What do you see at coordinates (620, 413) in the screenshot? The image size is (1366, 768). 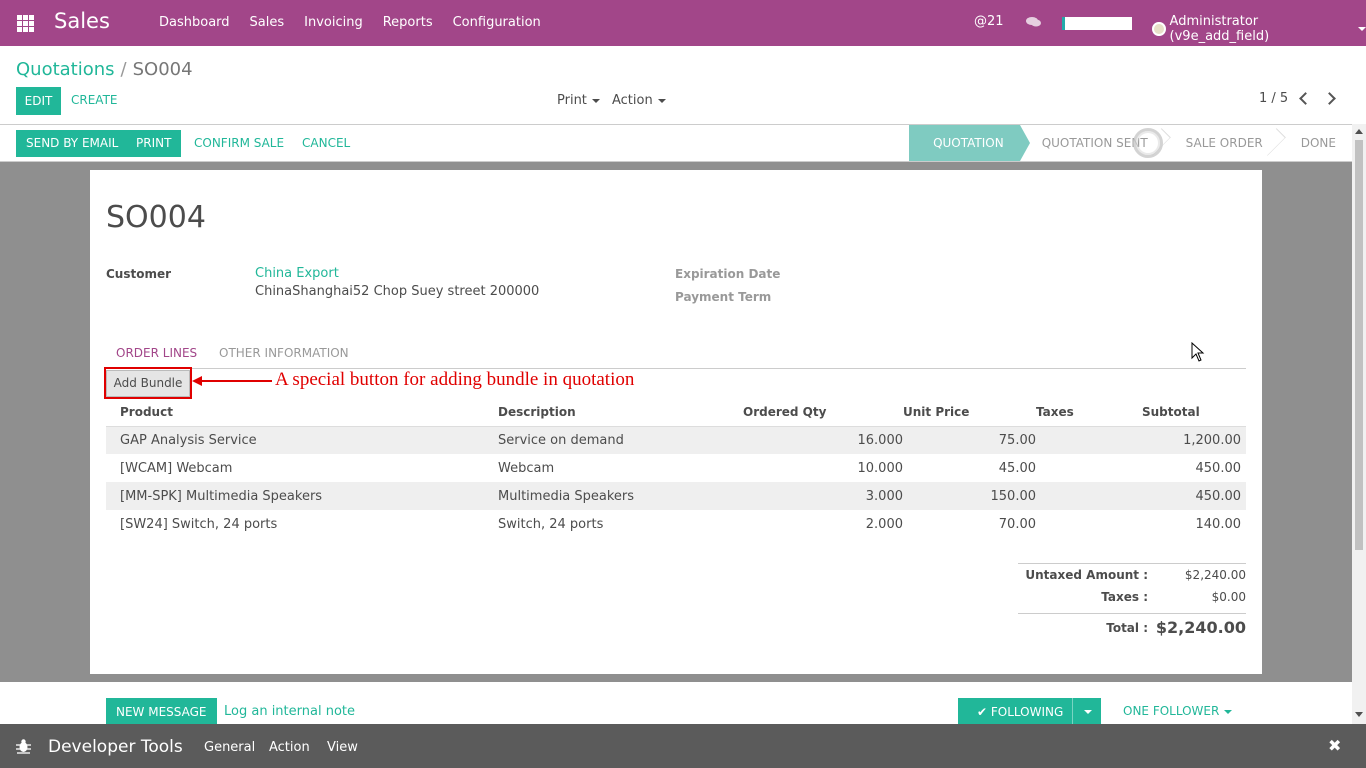 I see `column-header-description: Description` at bounding box center [620, 413].